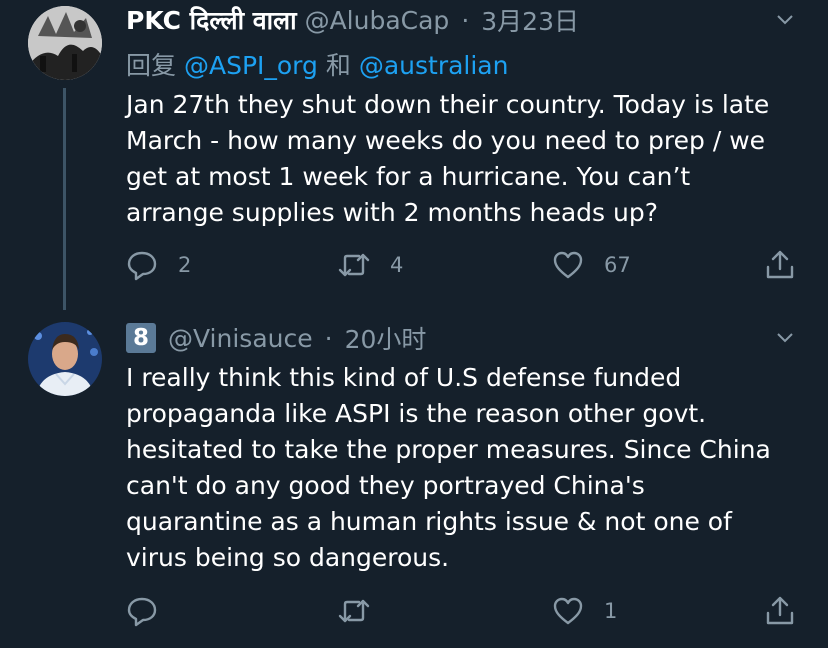 The image size is (828, 648). I want to click on tweet-header: PKC दिल्ली वाला @AlubaCap · 3月23日, so click(447, 20).